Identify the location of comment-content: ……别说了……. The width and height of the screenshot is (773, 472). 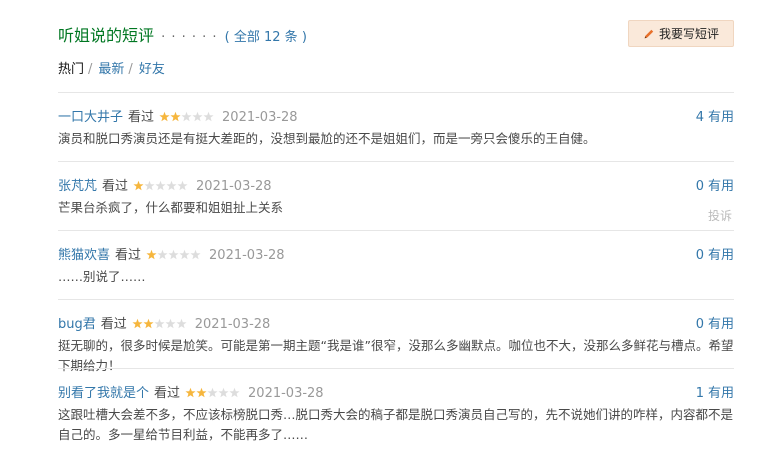
(102, 276).